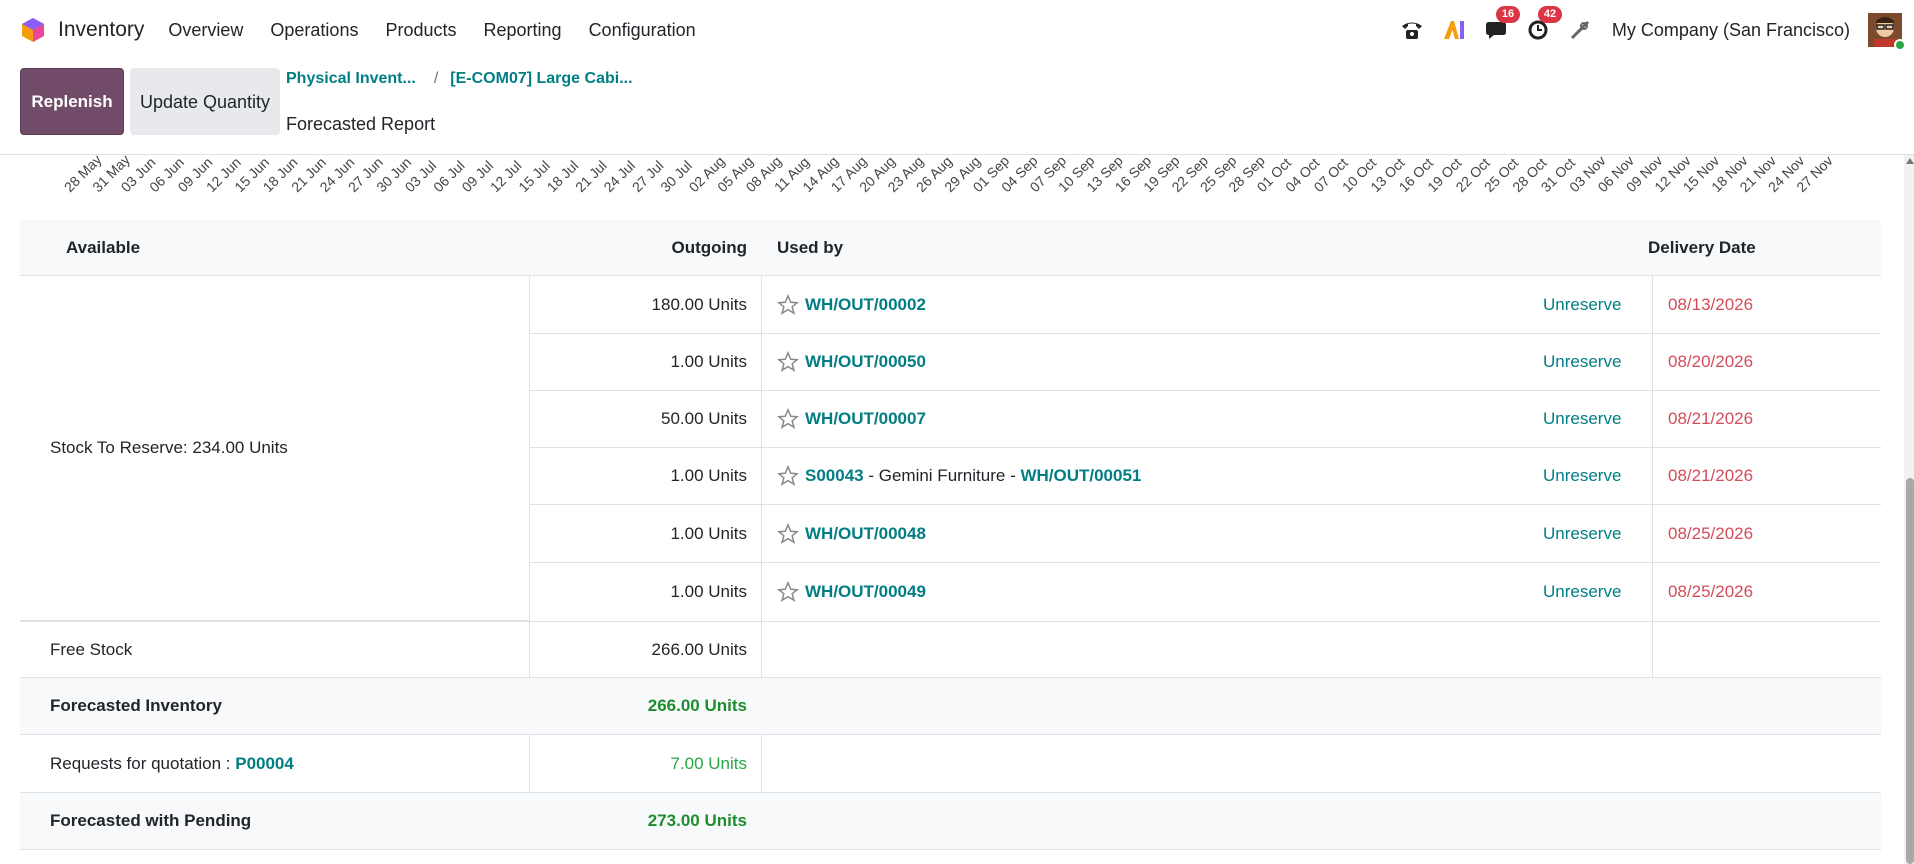  What do you see at coordinates (534, 176) in the screenshot?
I see `x-tick-label: 15 Jul` at bounding box center [534, 176].